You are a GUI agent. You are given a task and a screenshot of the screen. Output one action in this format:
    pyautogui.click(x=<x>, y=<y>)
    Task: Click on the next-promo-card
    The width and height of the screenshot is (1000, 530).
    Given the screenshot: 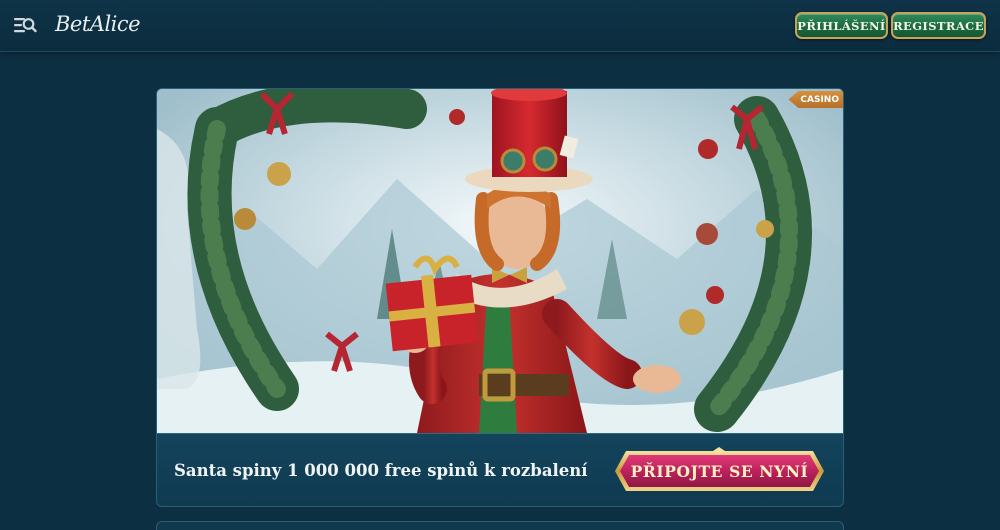 What is the action you would take?
    pyautogui.click(x=500, y=525)
    